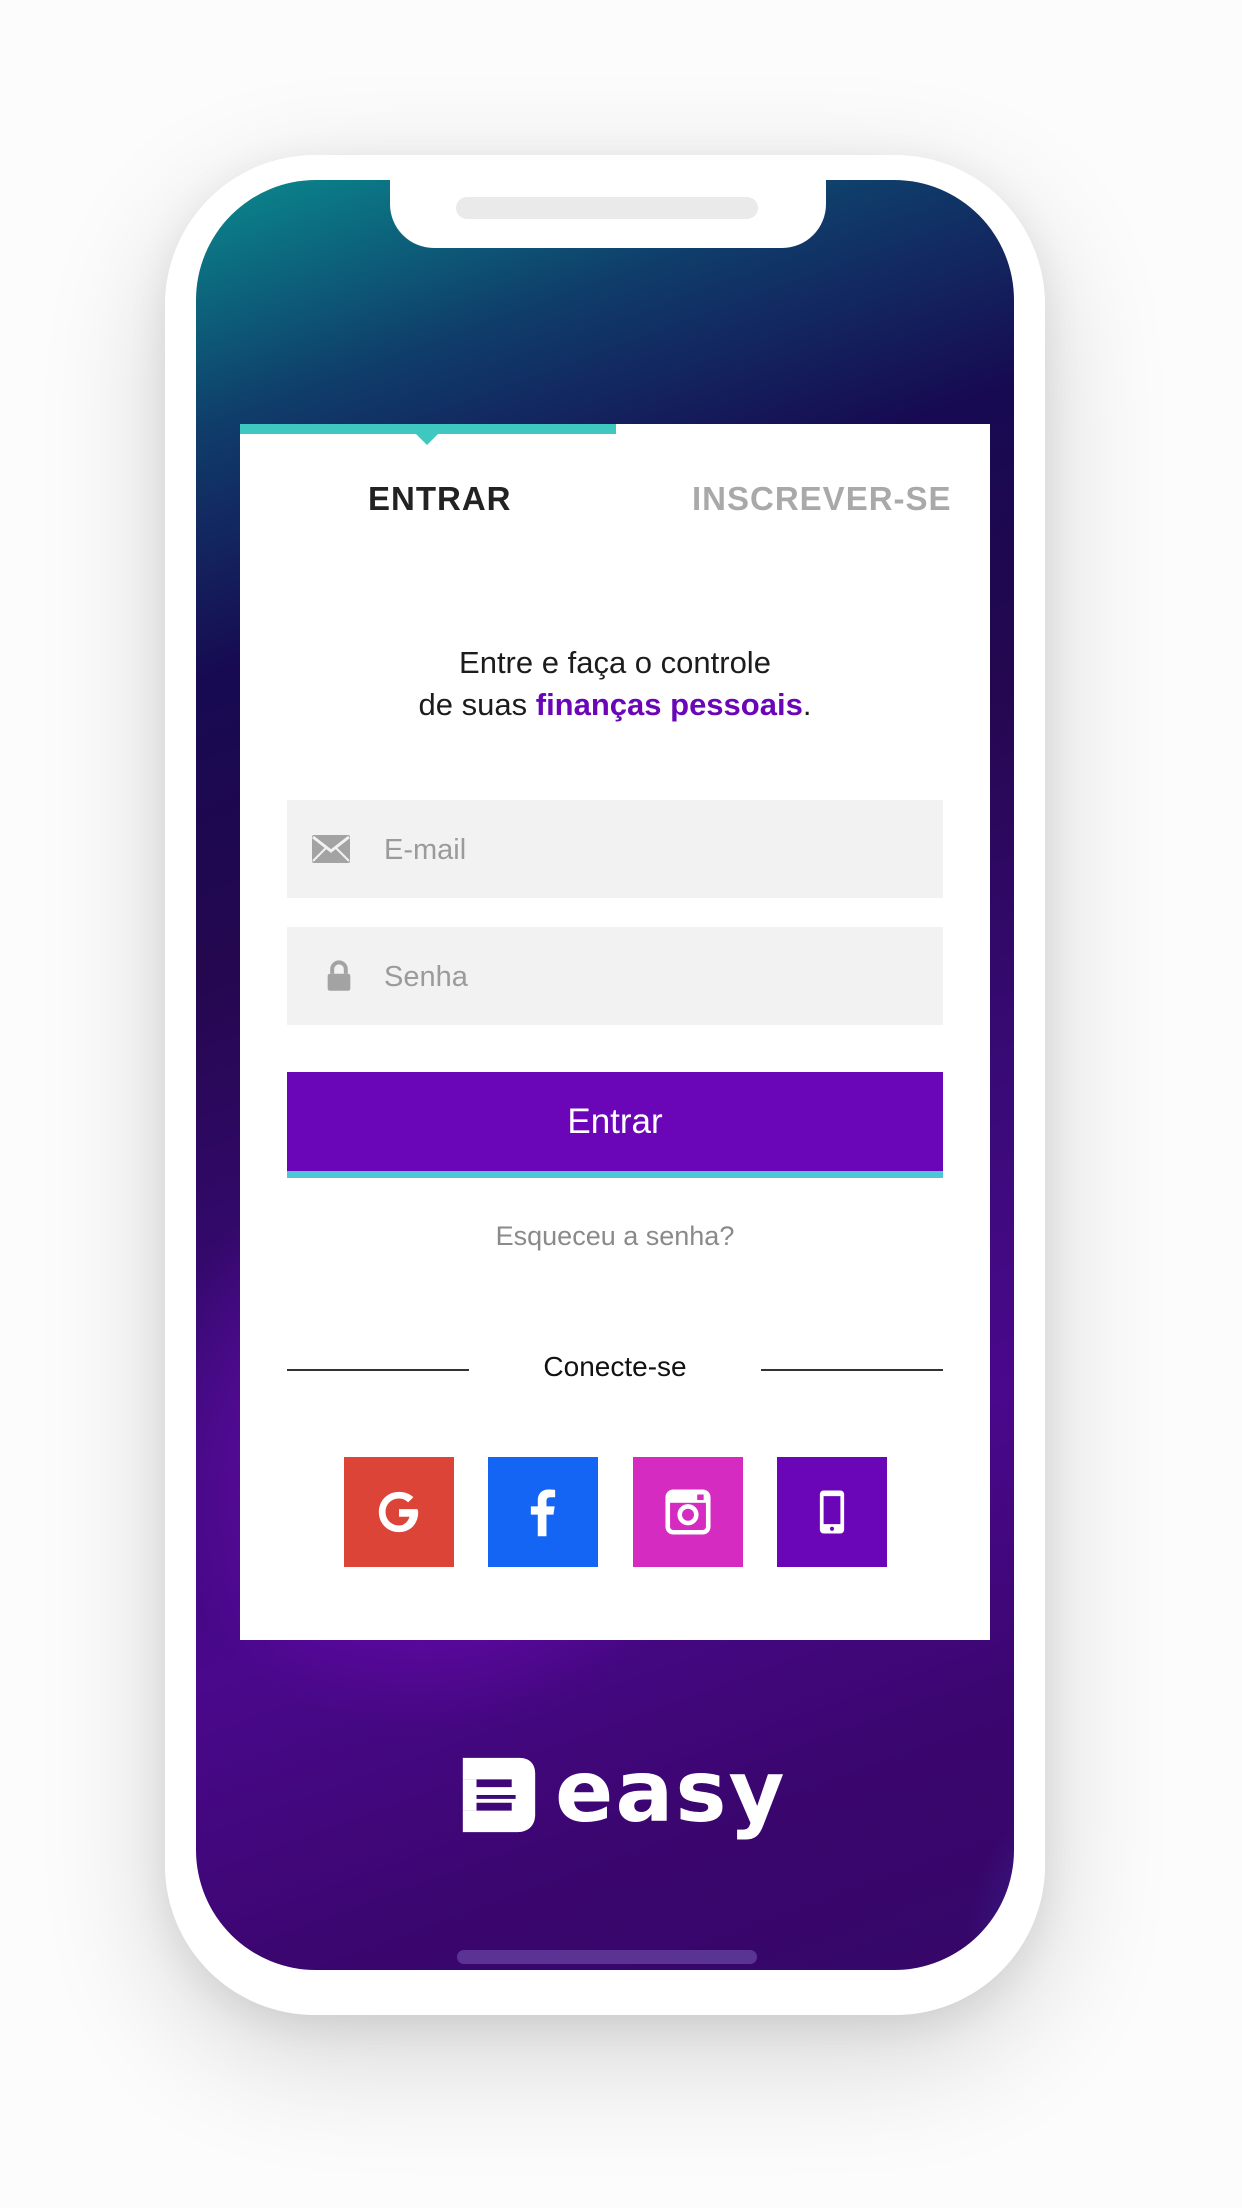  What do you see at coordinates (615, 1366) in the screenshot?
I see `connect-label: Conecte-se` at bounding box center [615, 1366].